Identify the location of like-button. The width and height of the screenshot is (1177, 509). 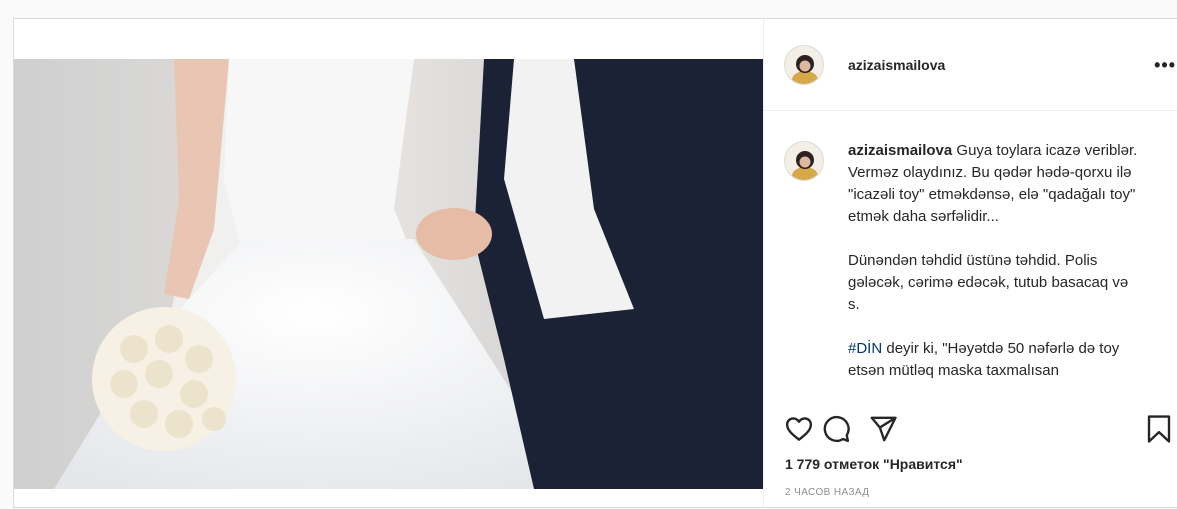
(800, 430).